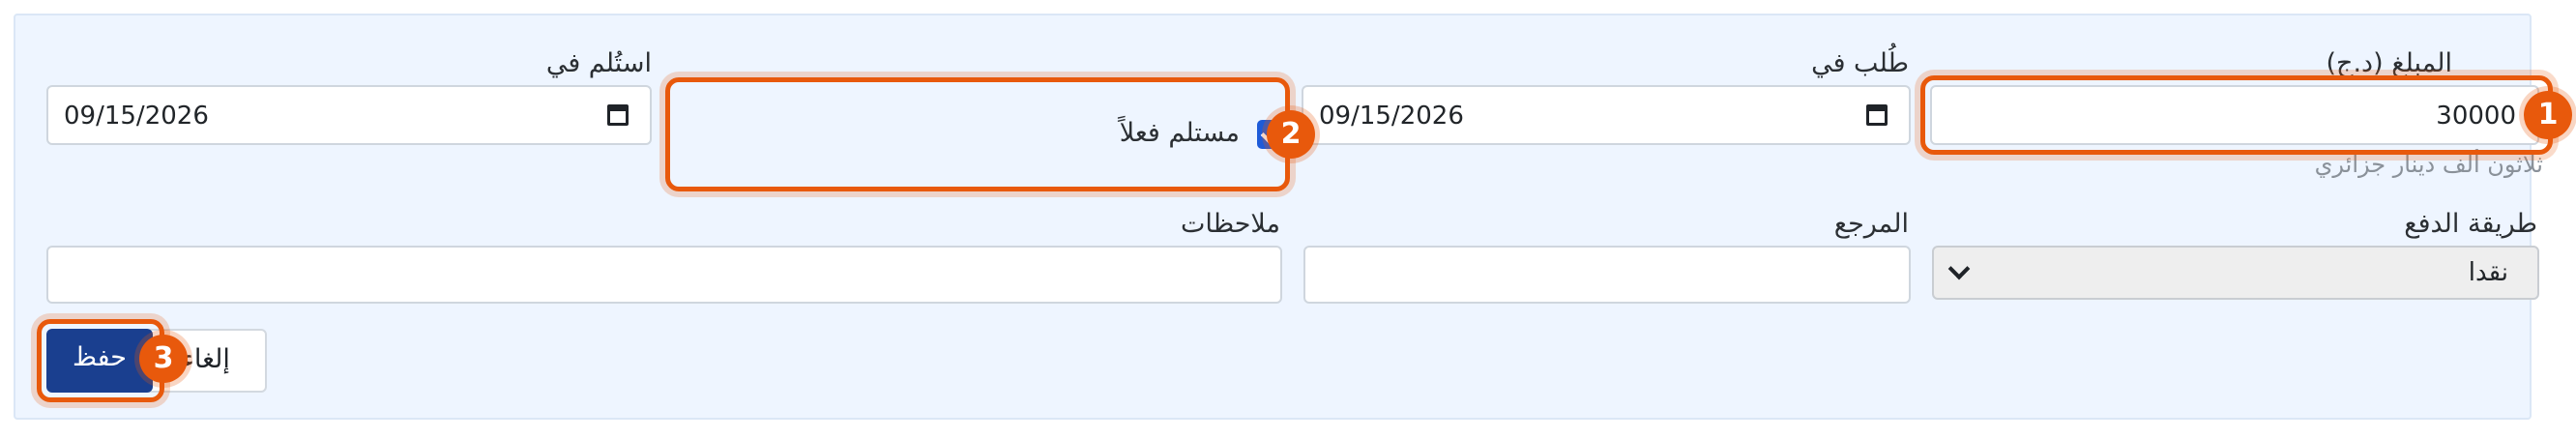 This screenshot has height=439, width=2576. Describe the element at coordinates (1391, 116) in the screenshot. I see `requested-at-value: 09/15/2026` at that location.